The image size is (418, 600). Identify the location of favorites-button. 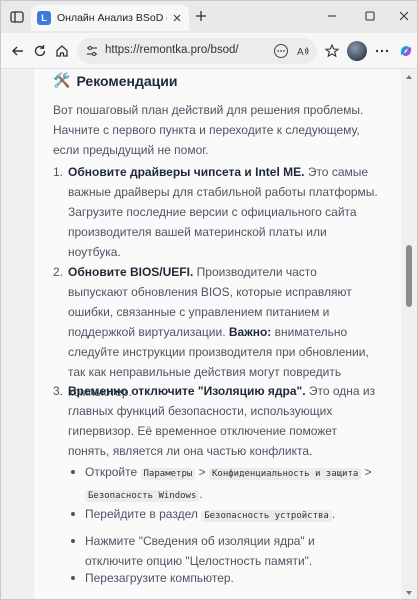
(332, 51).